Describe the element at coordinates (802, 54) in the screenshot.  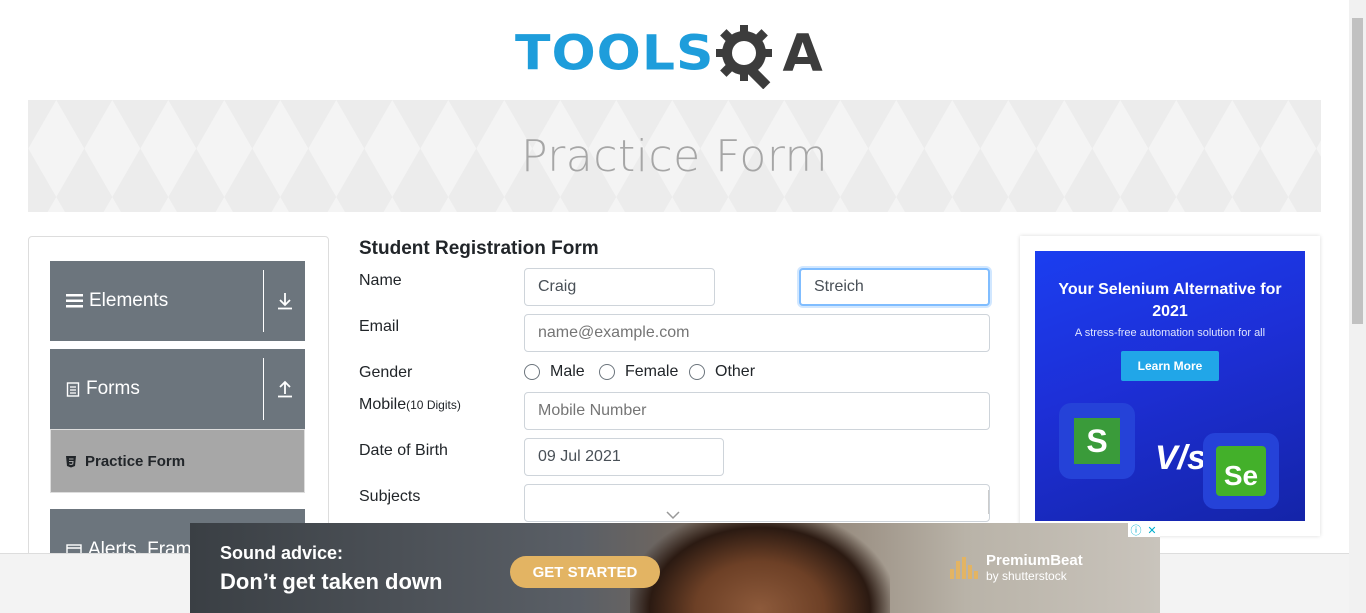
I see `logo-qa-text: A` at that location.